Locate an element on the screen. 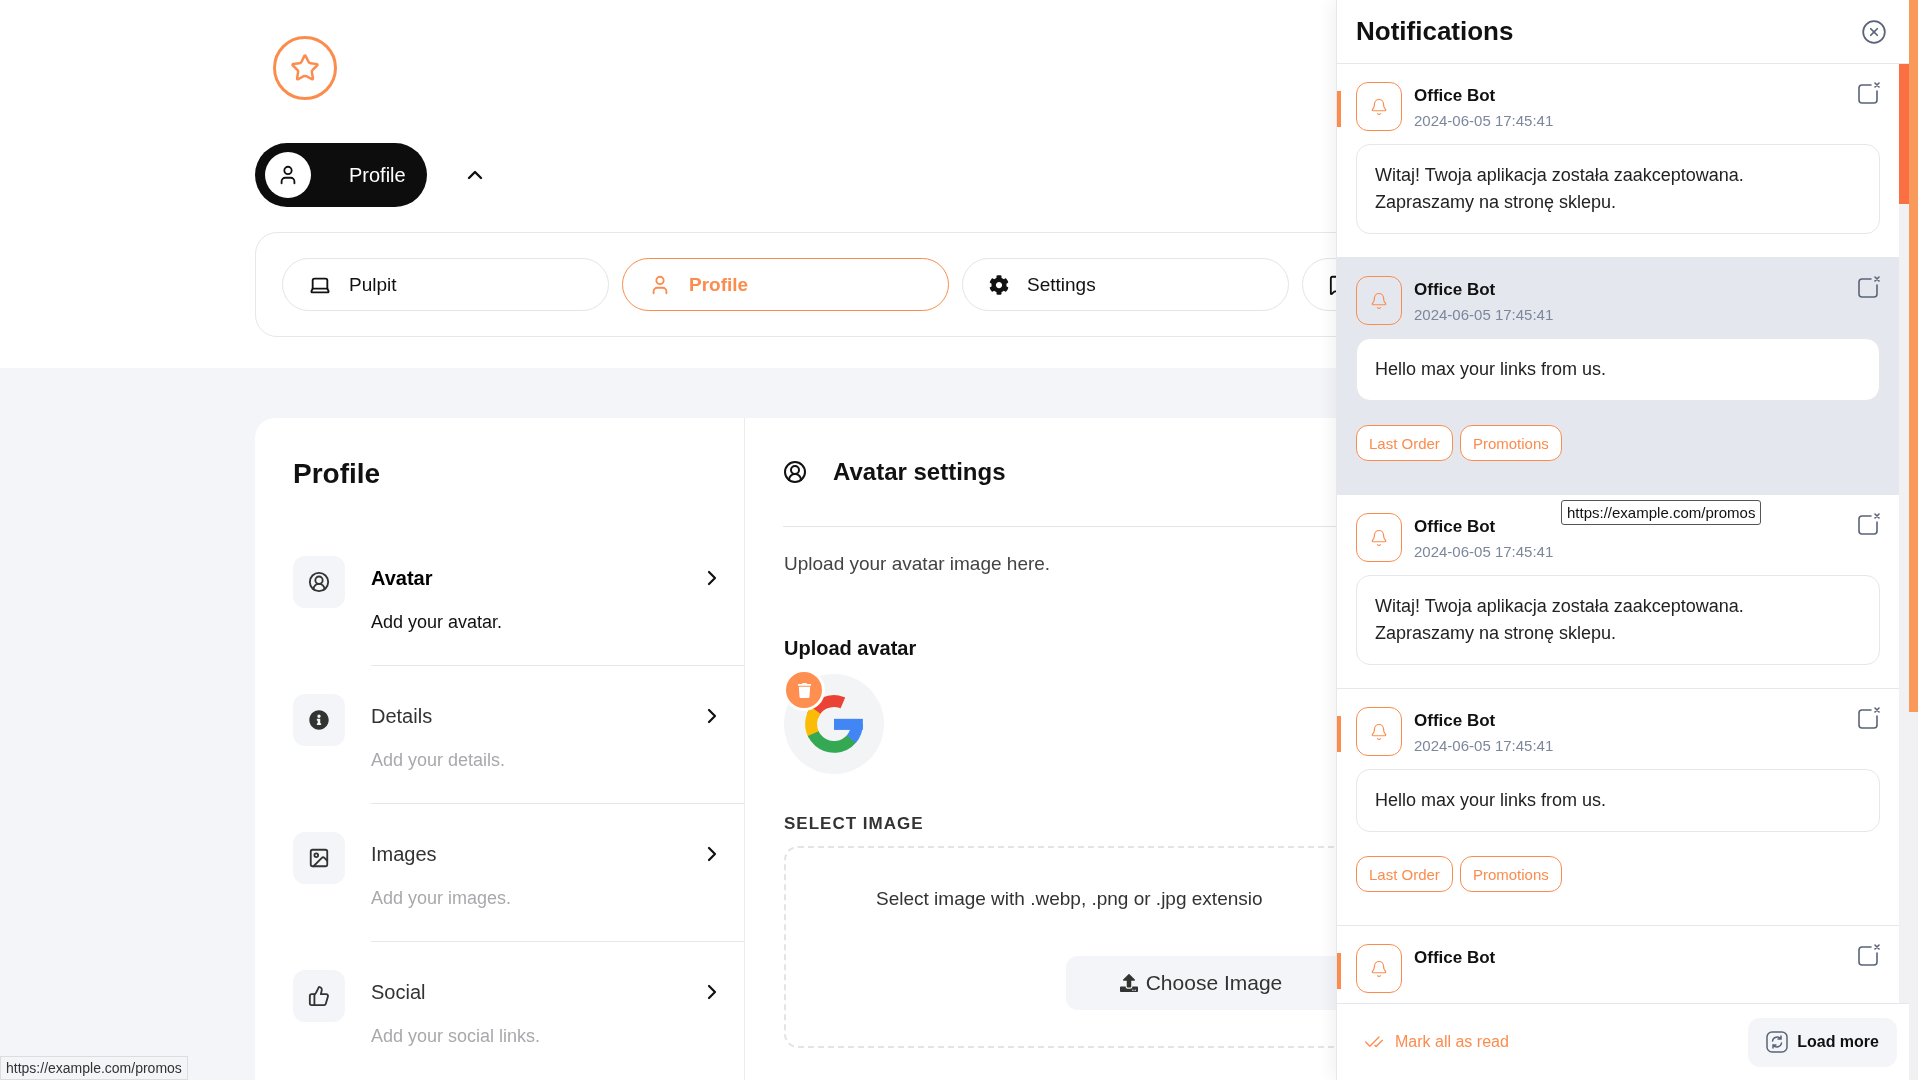 Image resolution: width=1918 pixels, height=1080 pixels. select-image-label: SELECT IMAGE is located at coordinates (854, 824).